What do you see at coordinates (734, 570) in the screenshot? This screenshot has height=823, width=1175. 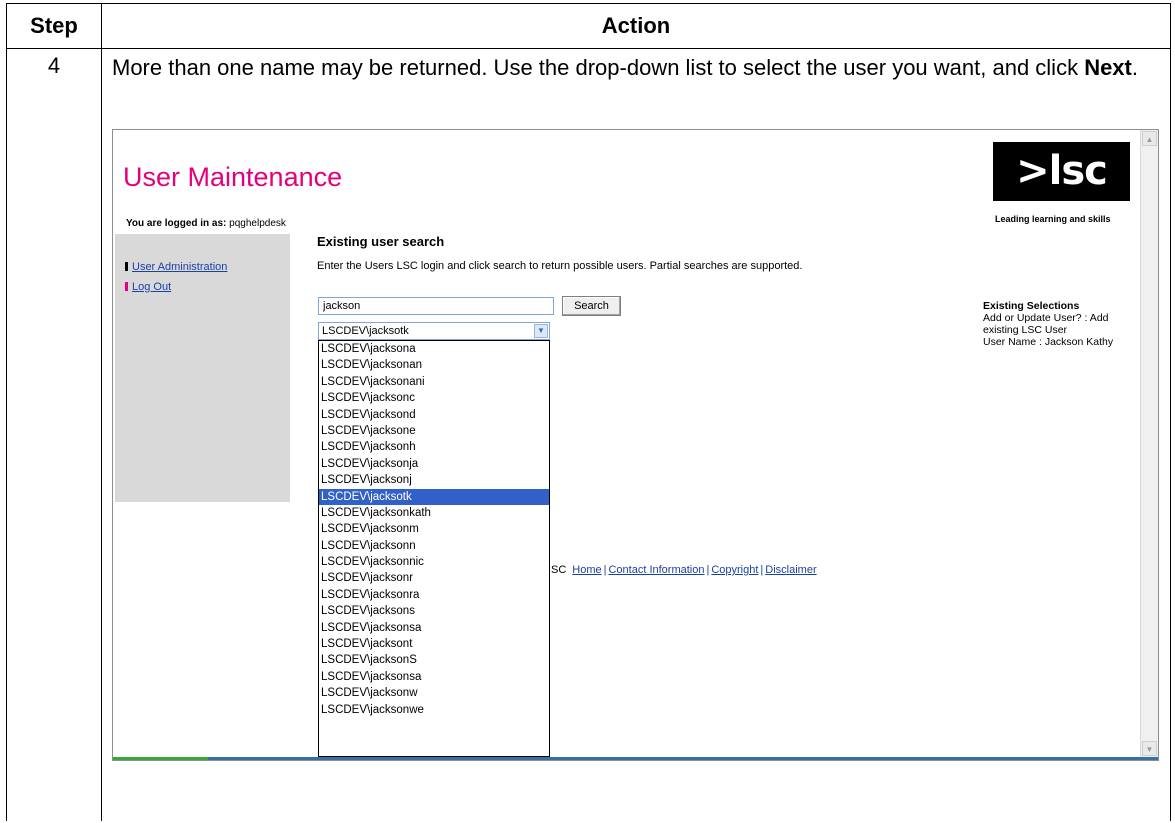 I see `footer-link-copyright: Copyright` at bounding box center [734, 570].